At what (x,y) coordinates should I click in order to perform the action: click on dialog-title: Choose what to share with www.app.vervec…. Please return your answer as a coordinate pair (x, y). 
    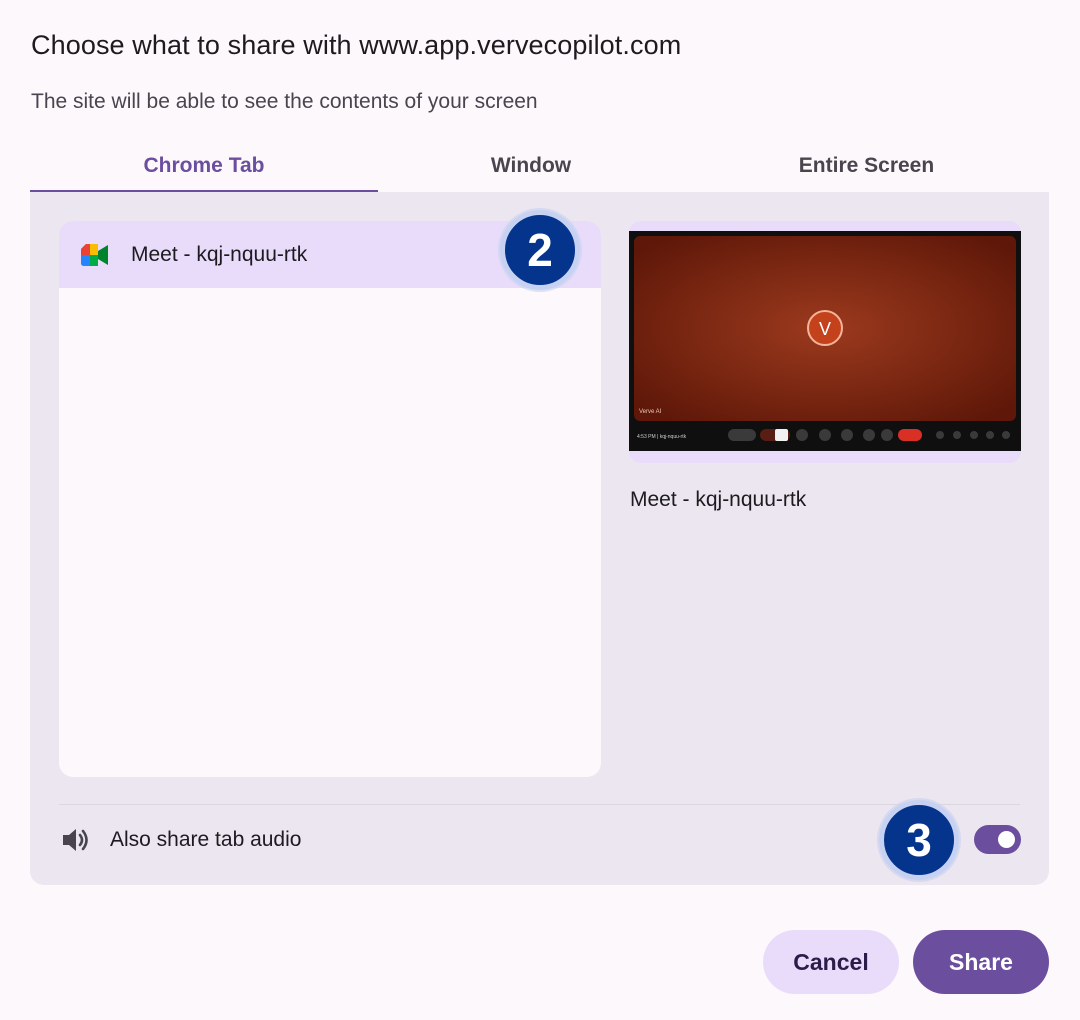
    Looking at the image, I should click on (356, 45).